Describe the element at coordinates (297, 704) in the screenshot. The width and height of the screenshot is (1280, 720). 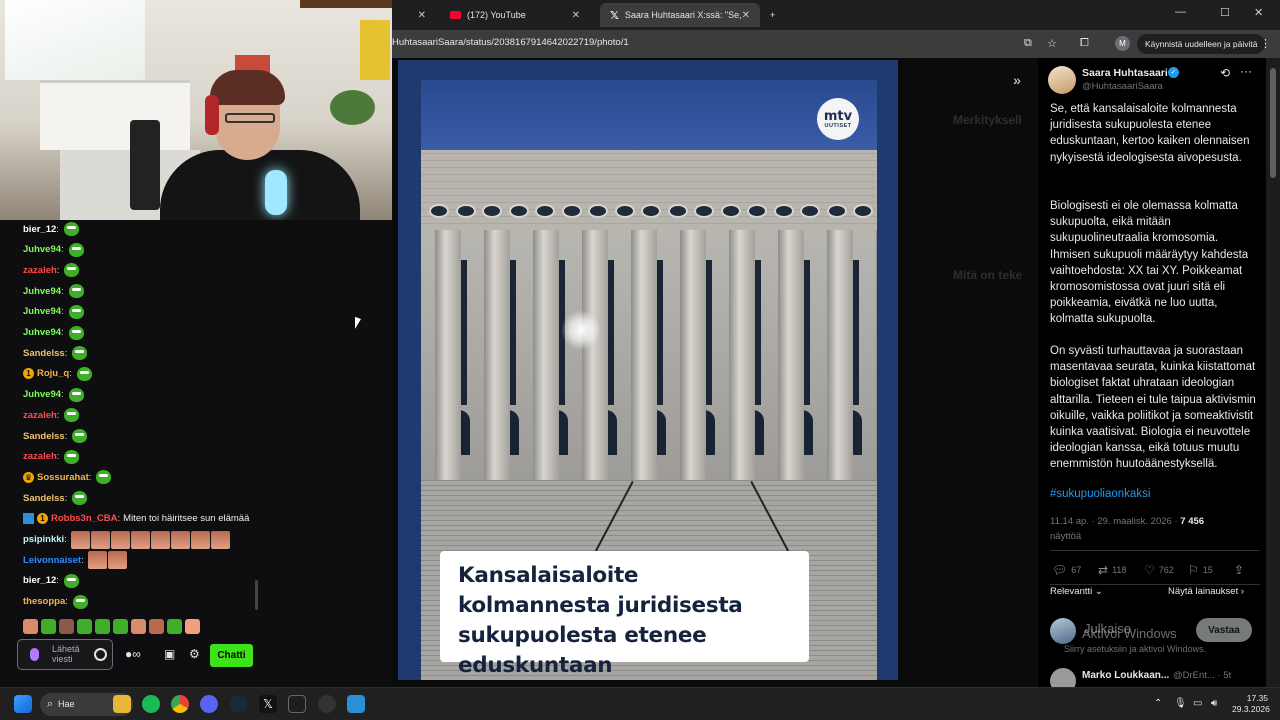
I see `nl-app-icon` at that location.